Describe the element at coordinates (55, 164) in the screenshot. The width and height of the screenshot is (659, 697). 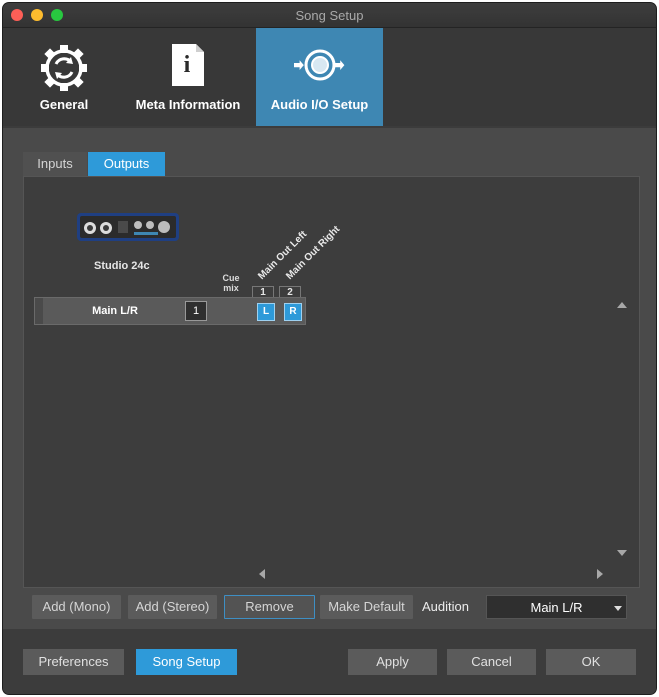
I see `tab-inputs: Inputs` at that location.